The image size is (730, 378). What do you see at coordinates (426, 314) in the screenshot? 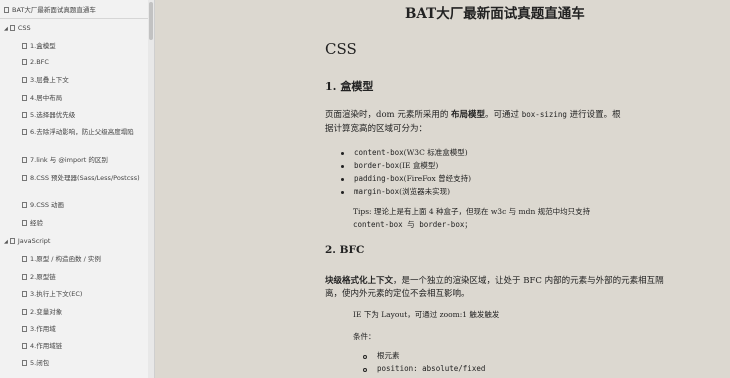
I see `ie-note: IE 下为 Layout，可通过 zoom:1 触发触发` at bounding box center [426, 314].